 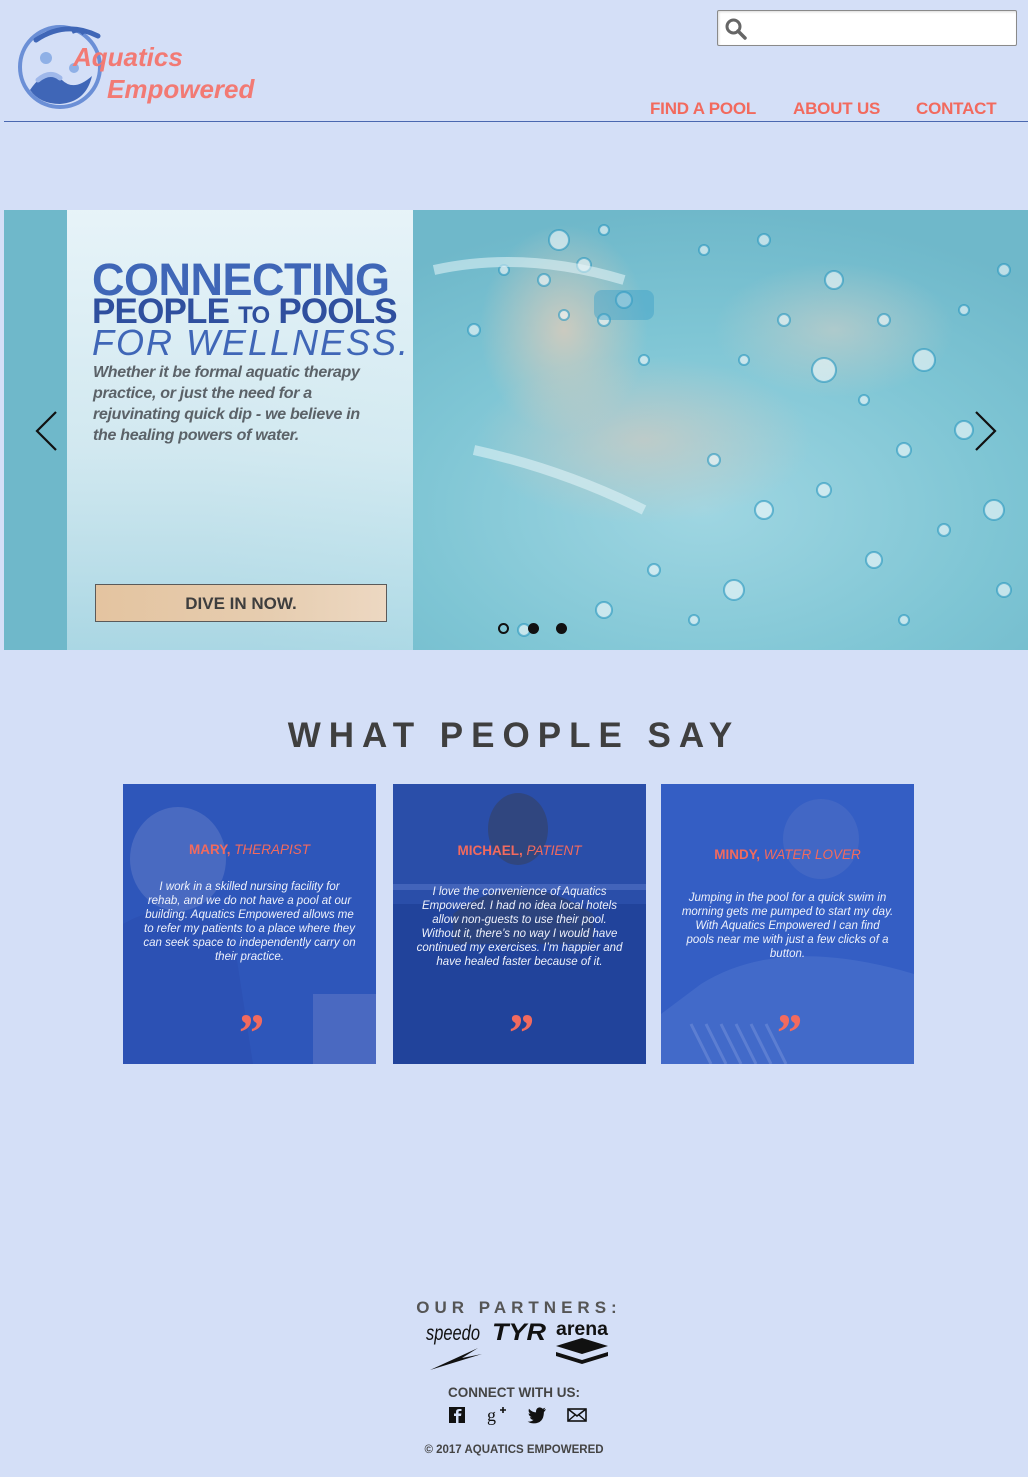 I want to click on testimonial-name-michael: MICHAEL, PATIENT, so click(x=519, y=850).